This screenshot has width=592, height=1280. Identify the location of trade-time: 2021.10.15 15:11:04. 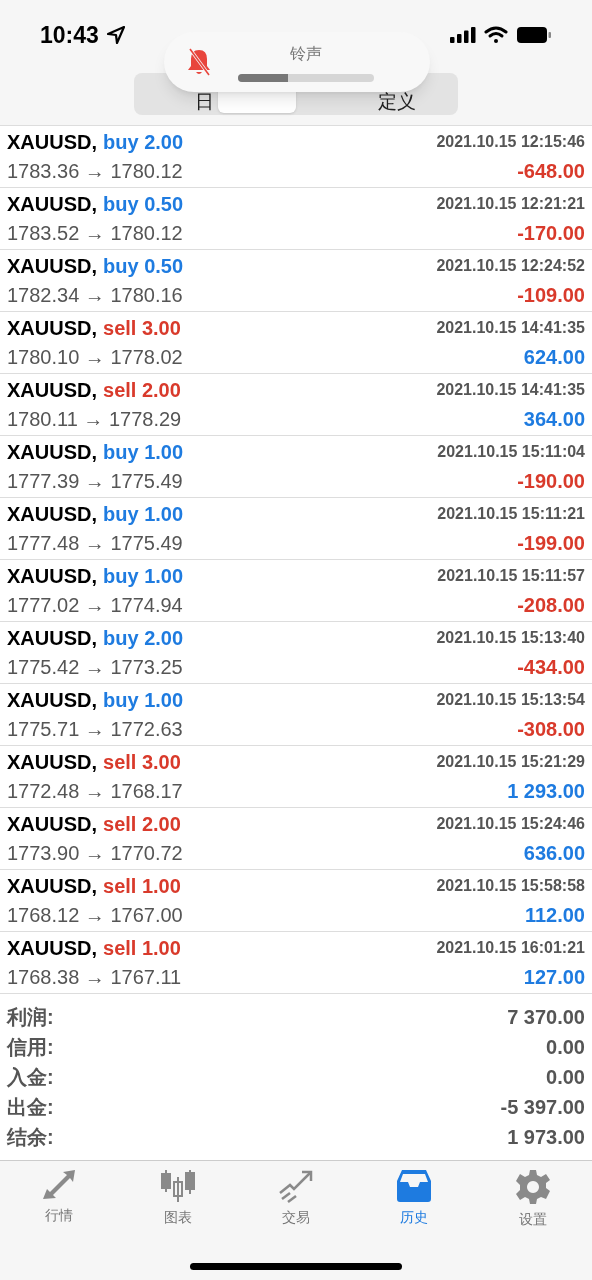
(511, 451).